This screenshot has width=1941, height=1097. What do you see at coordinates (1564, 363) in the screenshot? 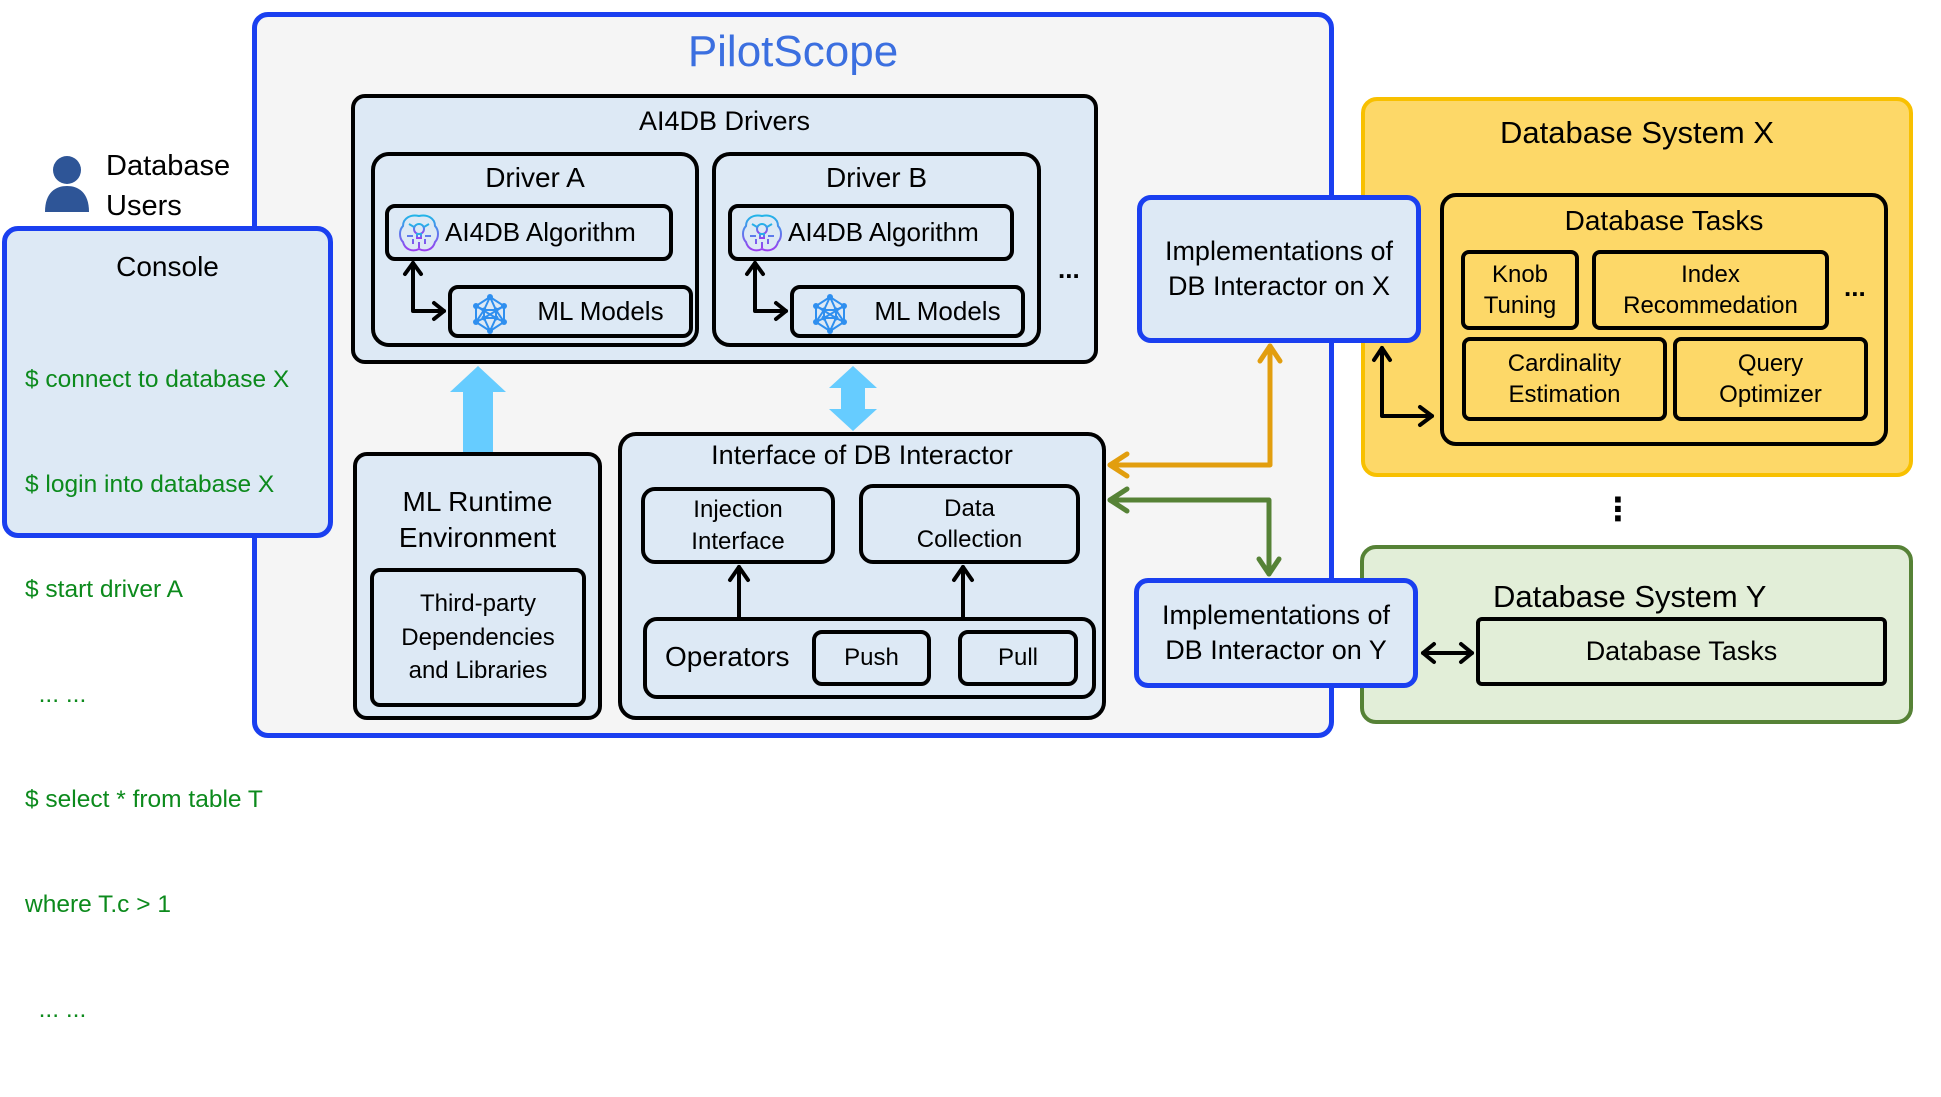
I see `task-cardinality-line1: Cardinality` at bounding box center [1564, 363].